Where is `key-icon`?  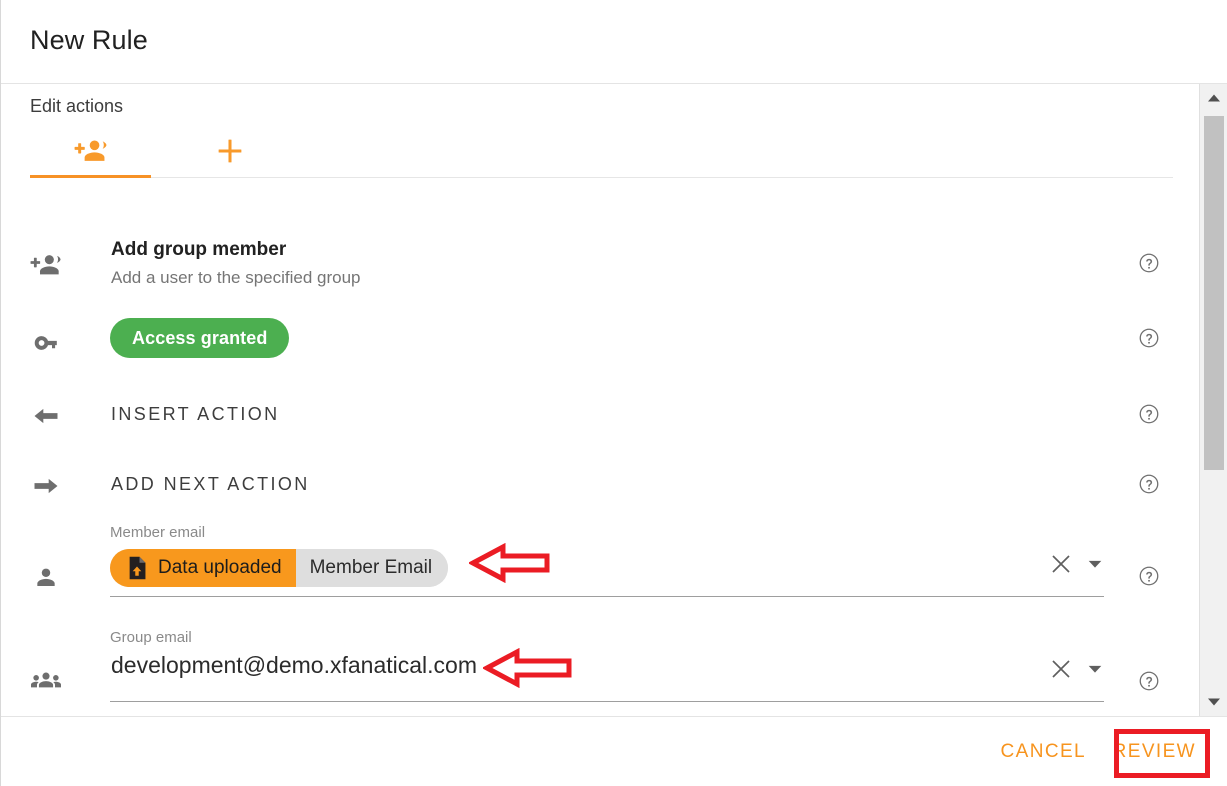
key-icon is located at coordinates (46, 343).